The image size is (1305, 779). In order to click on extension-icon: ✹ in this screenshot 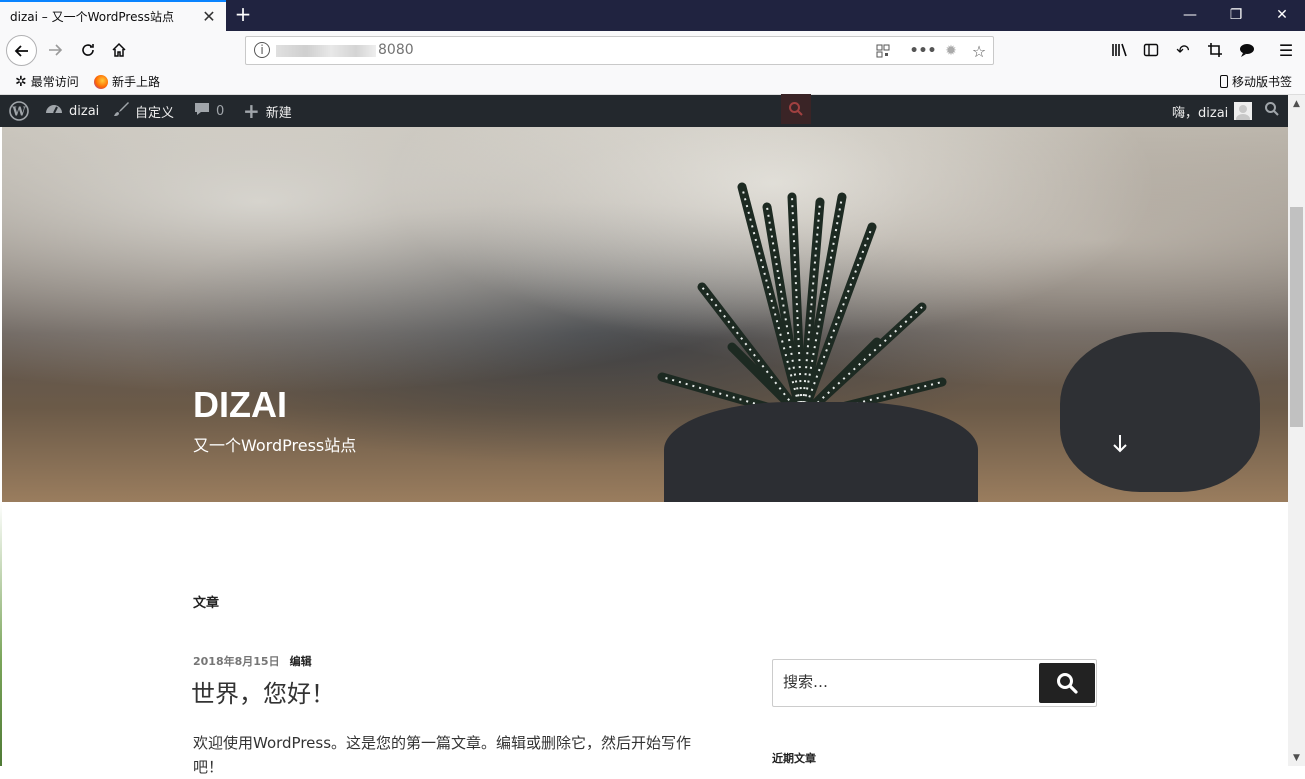, I will do `click(951, 51)`.